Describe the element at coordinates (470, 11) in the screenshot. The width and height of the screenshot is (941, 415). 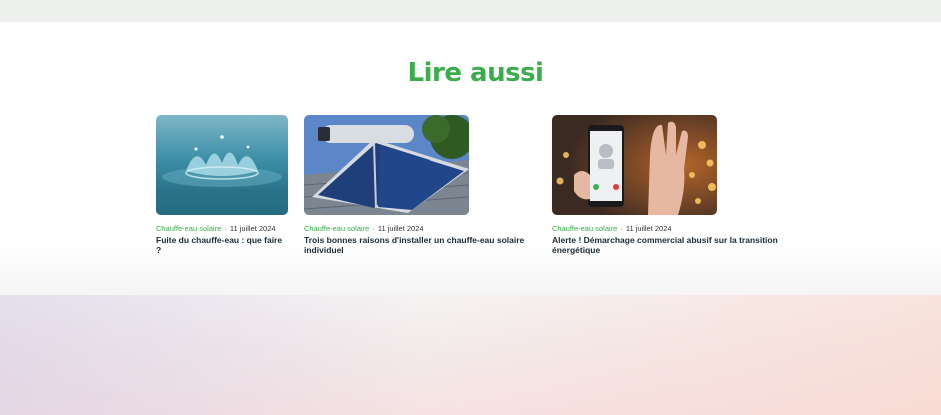
I see `top-band` at that location.